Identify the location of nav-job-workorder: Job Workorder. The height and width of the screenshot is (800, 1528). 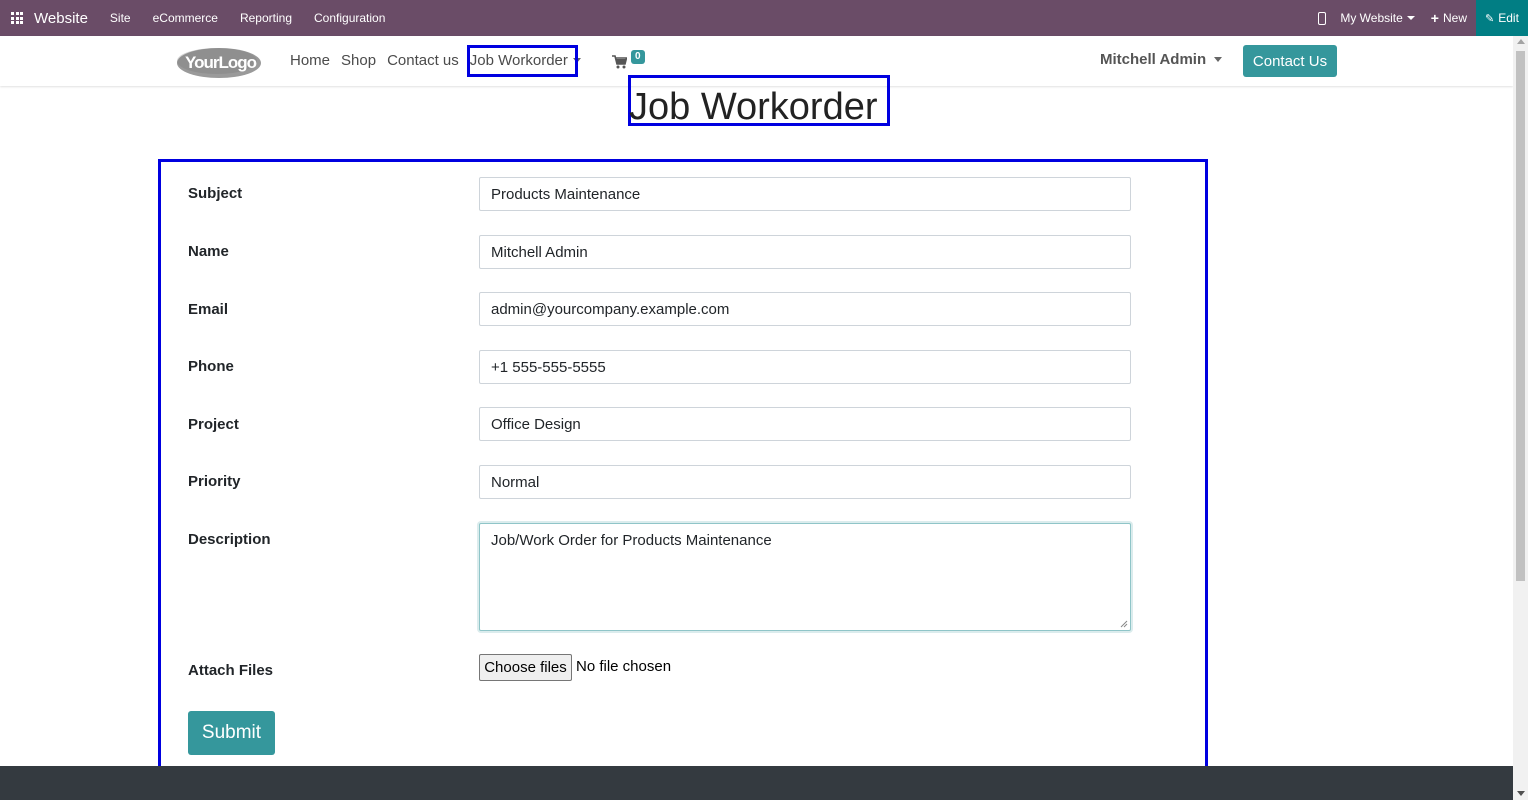
(519, 60).